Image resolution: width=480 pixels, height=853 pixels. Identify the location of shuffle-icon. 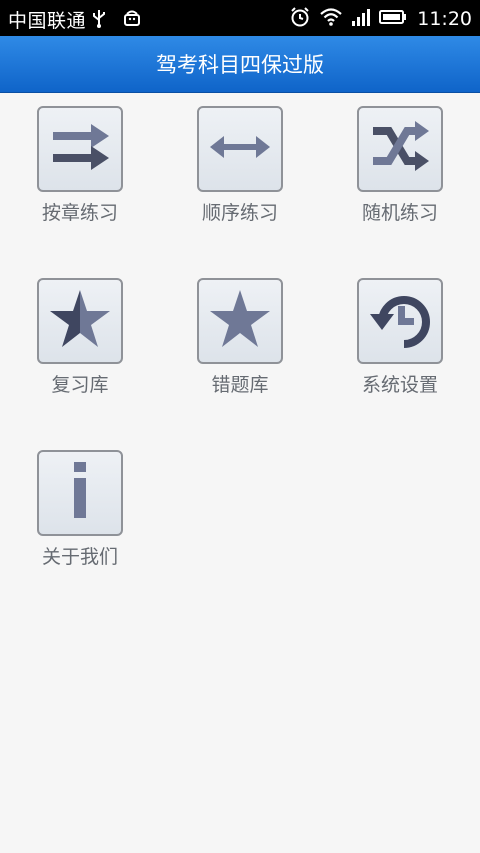
(400, 149).